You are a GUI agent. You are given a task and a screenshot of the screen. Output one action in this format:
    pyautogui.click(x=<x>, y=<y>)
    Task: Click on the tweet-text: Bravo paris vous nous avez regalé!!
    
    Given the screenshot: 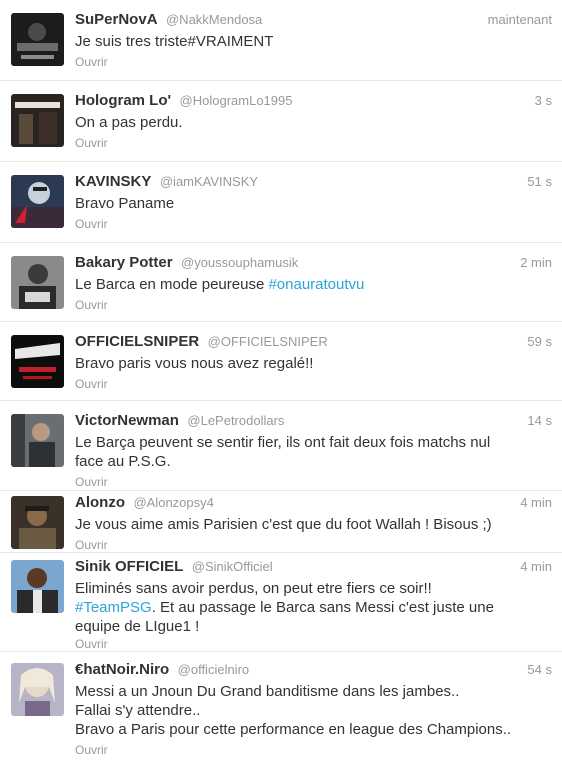 What is the action you would take?
    pyautogui.click(x=313, y=363)
    